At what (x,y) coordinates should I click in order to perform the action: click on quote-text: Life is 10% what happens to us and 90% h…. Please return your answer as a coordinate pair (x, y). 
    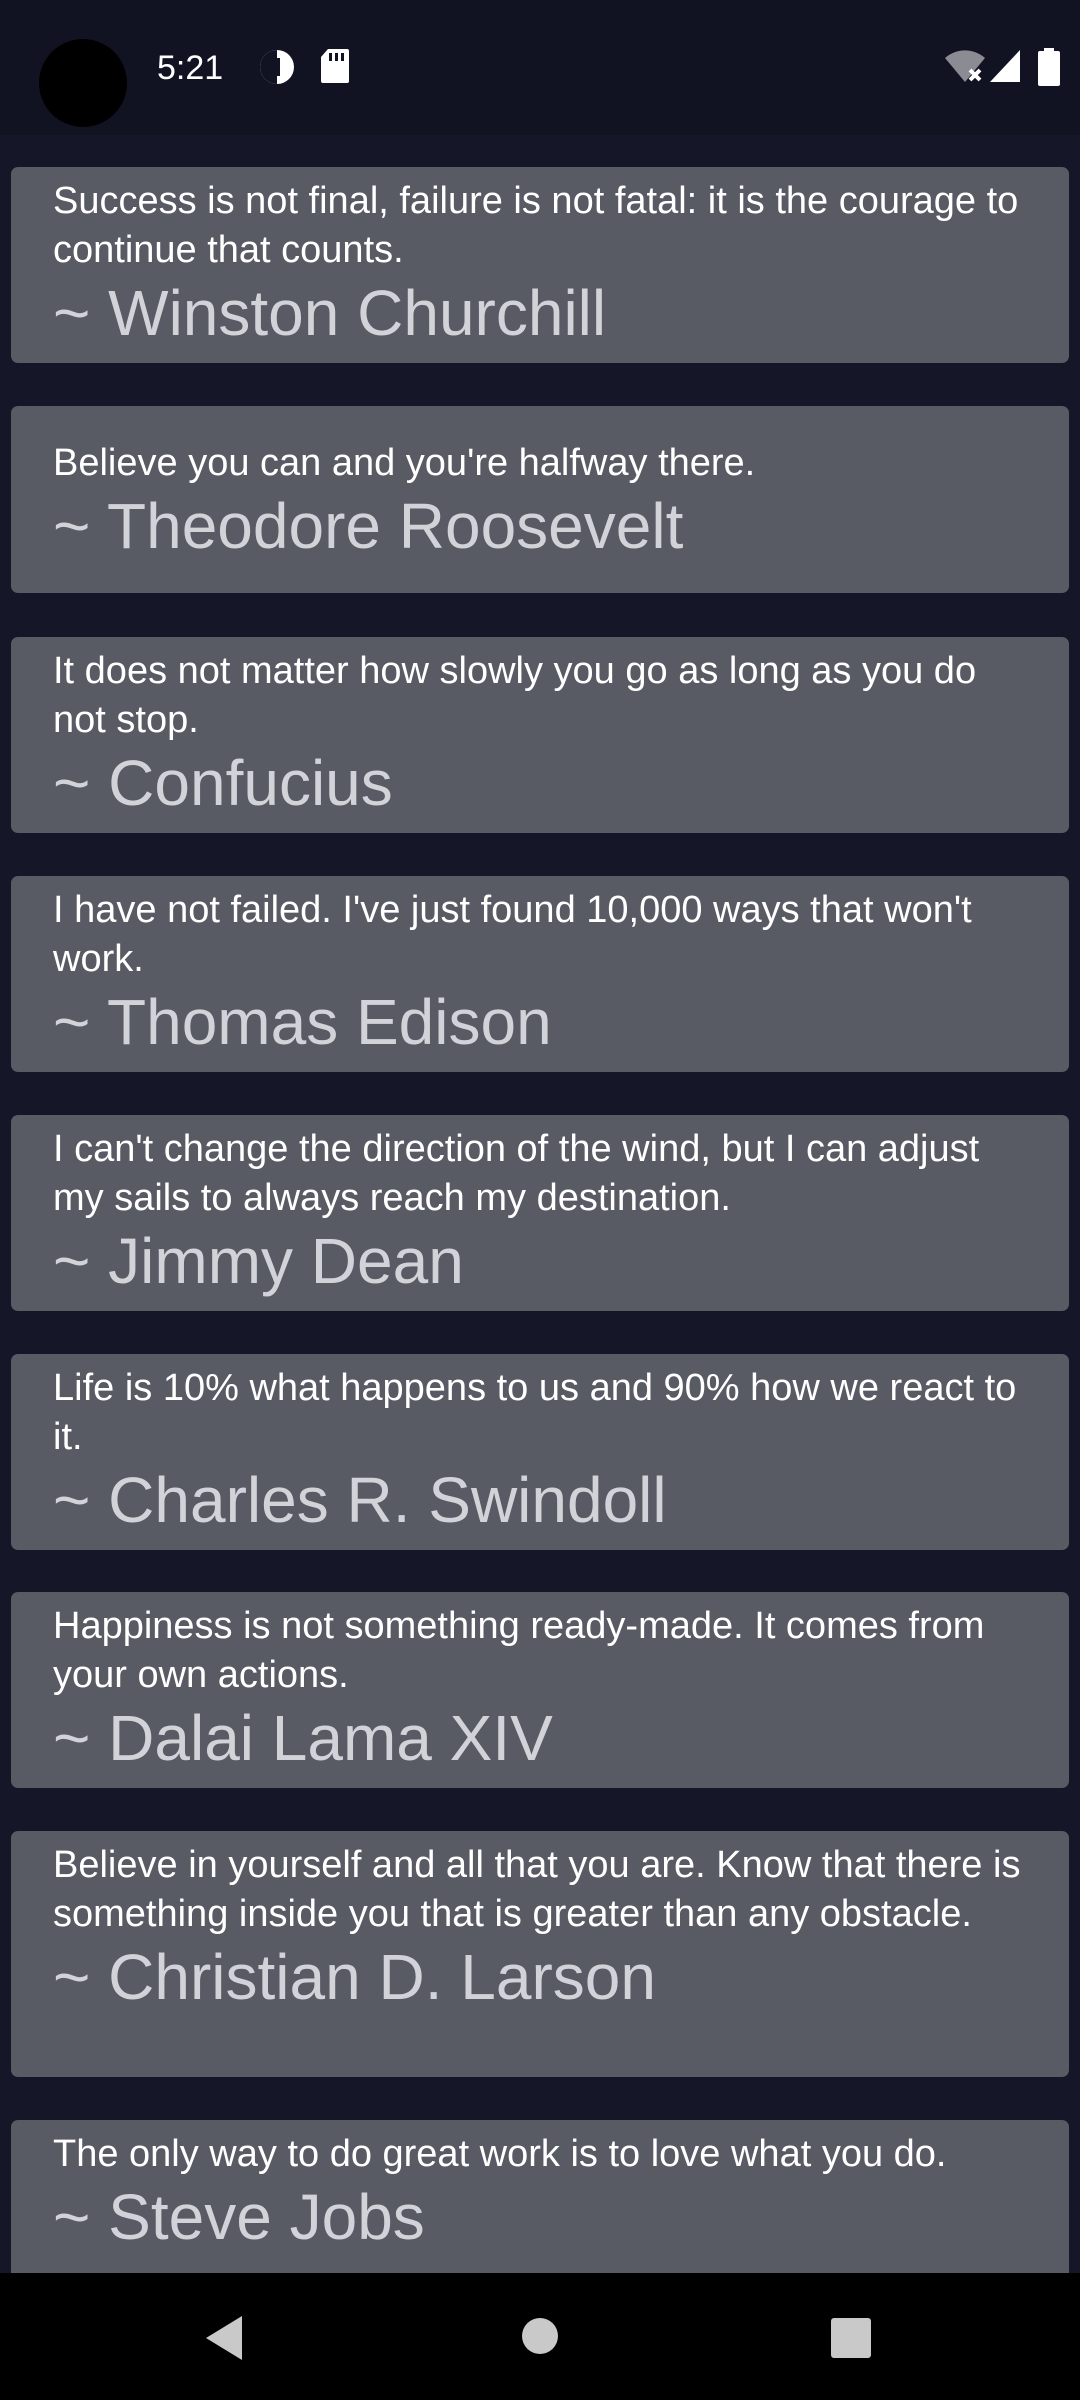
    Looking at the image, I should click on (535, 1412).